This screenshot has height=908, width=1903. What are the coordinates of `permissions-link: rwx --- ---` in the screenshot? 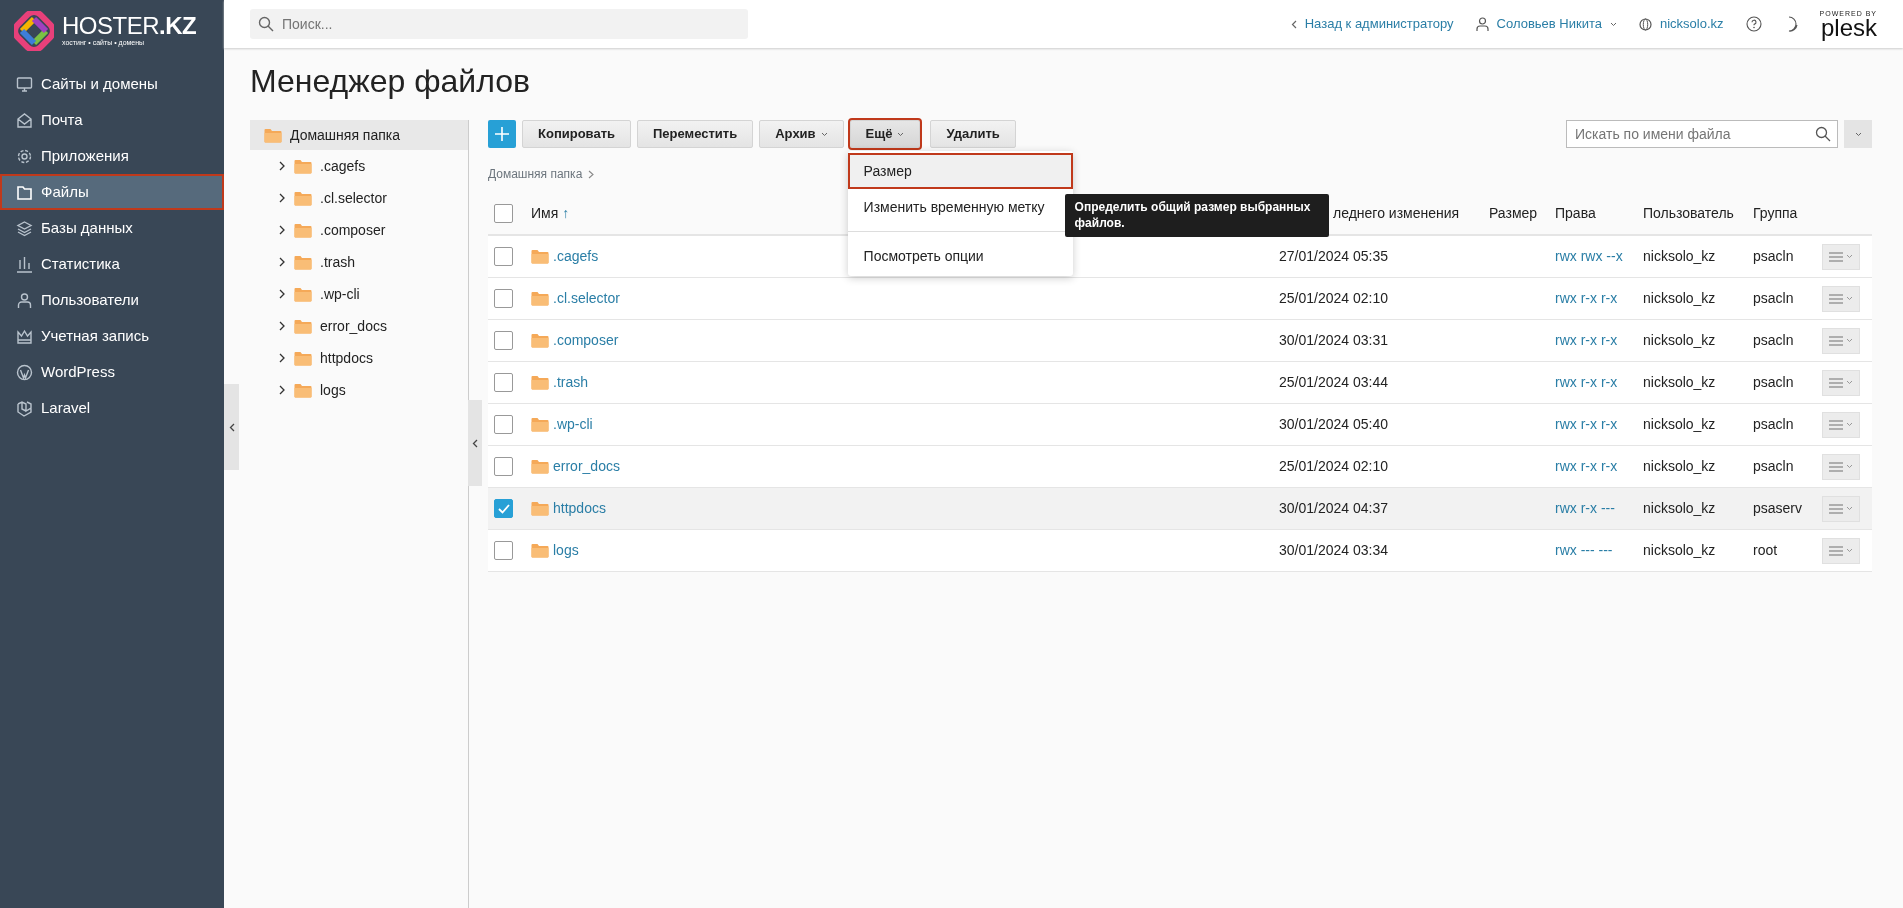 It's located at (1599, 550).